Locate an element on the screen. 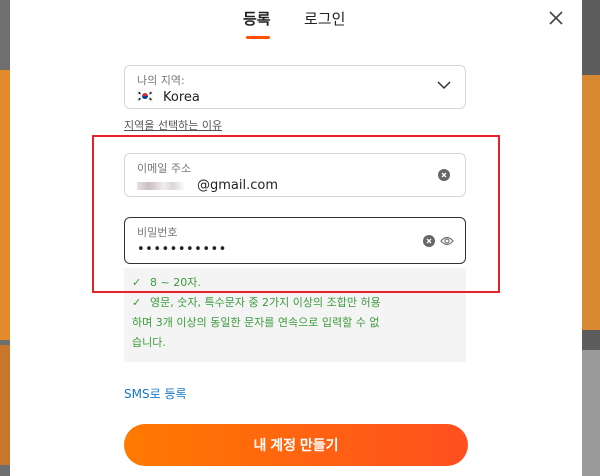  region-label: 나의 지역: is located at coordinates (161, 80).